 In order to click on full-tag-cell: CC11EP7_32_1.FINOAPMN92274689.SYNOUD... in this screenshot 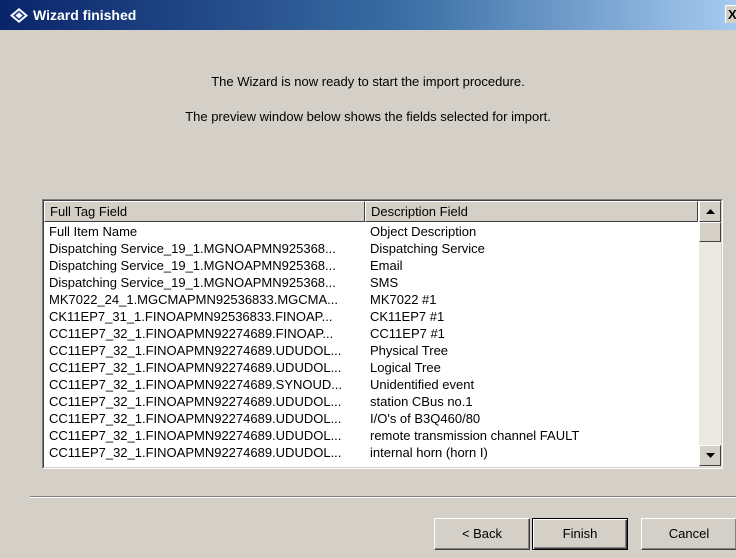, I will do `click(196, 384)`.